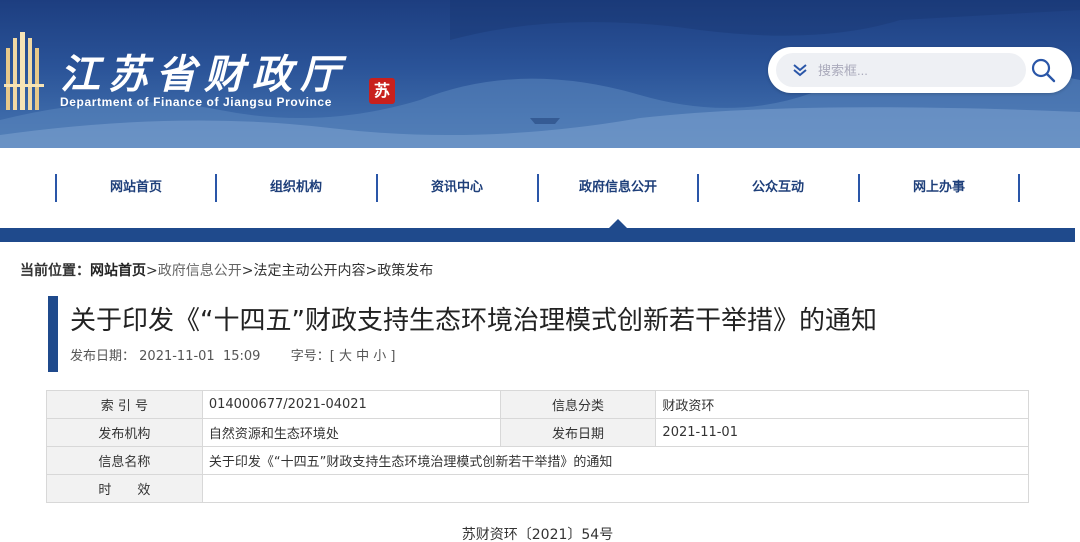  What do you see at coordinates (615, 460) in the screenshot?
I see `table-value: 关于印发《“十四五”财政支持生态环境治理模式创新若干举措》的通知` at bounding box center [615, 460].